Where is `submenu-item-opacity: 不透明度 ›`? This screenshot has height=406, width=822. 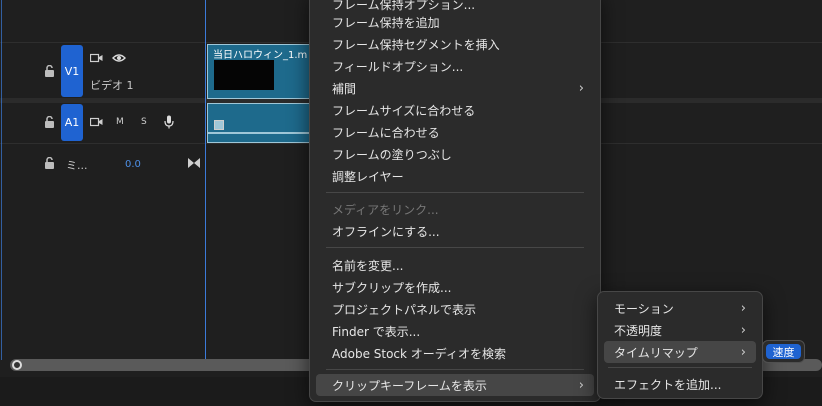 submenu-item-opacity: 不透明度 › is located at coordinates (680, 330).